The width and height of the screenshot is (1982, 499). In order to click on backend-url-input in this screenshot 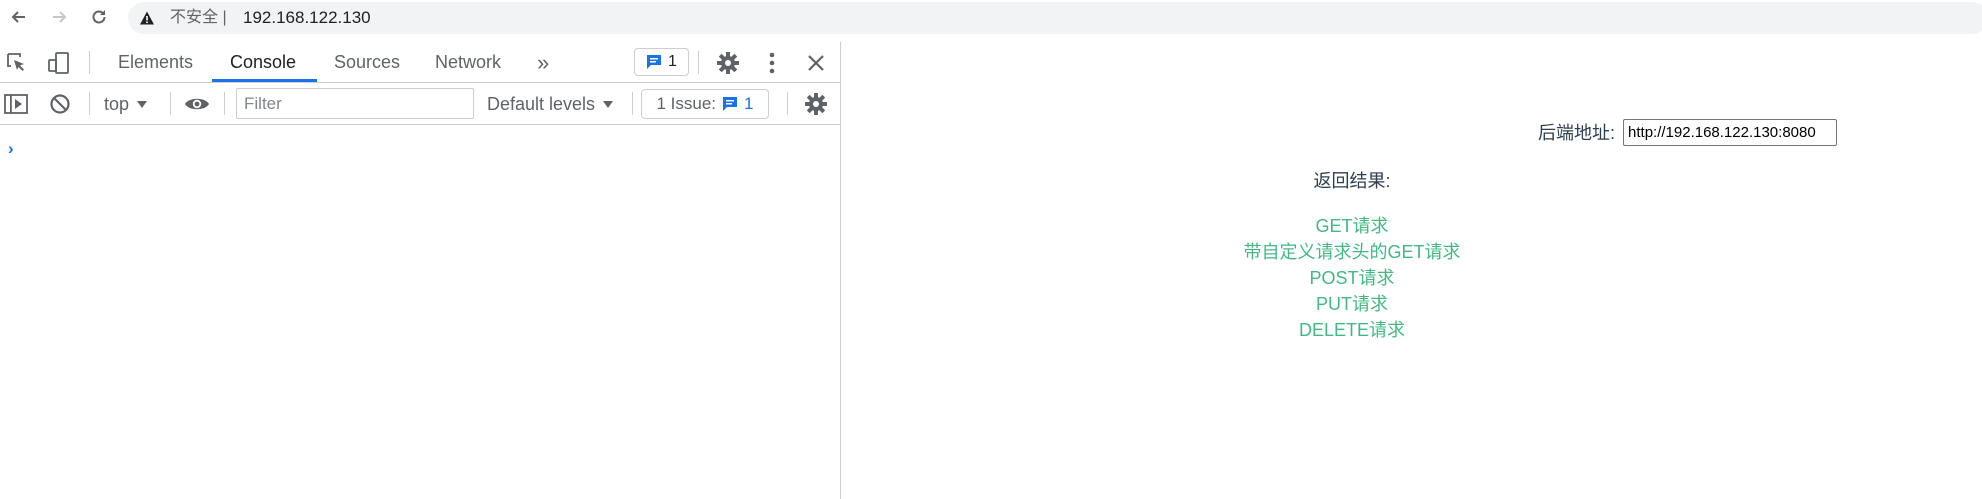, I will do `click(1730, 132)`.